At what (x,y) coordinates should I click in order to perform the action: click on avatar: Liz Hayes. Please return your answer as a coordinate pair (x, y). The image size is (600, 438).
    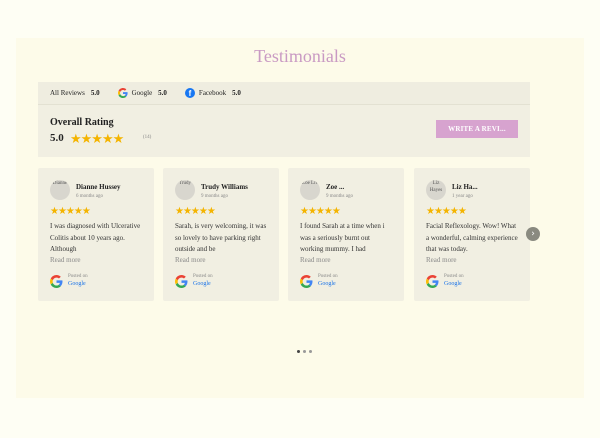
    Looking at the image, I should click on (436, 190).